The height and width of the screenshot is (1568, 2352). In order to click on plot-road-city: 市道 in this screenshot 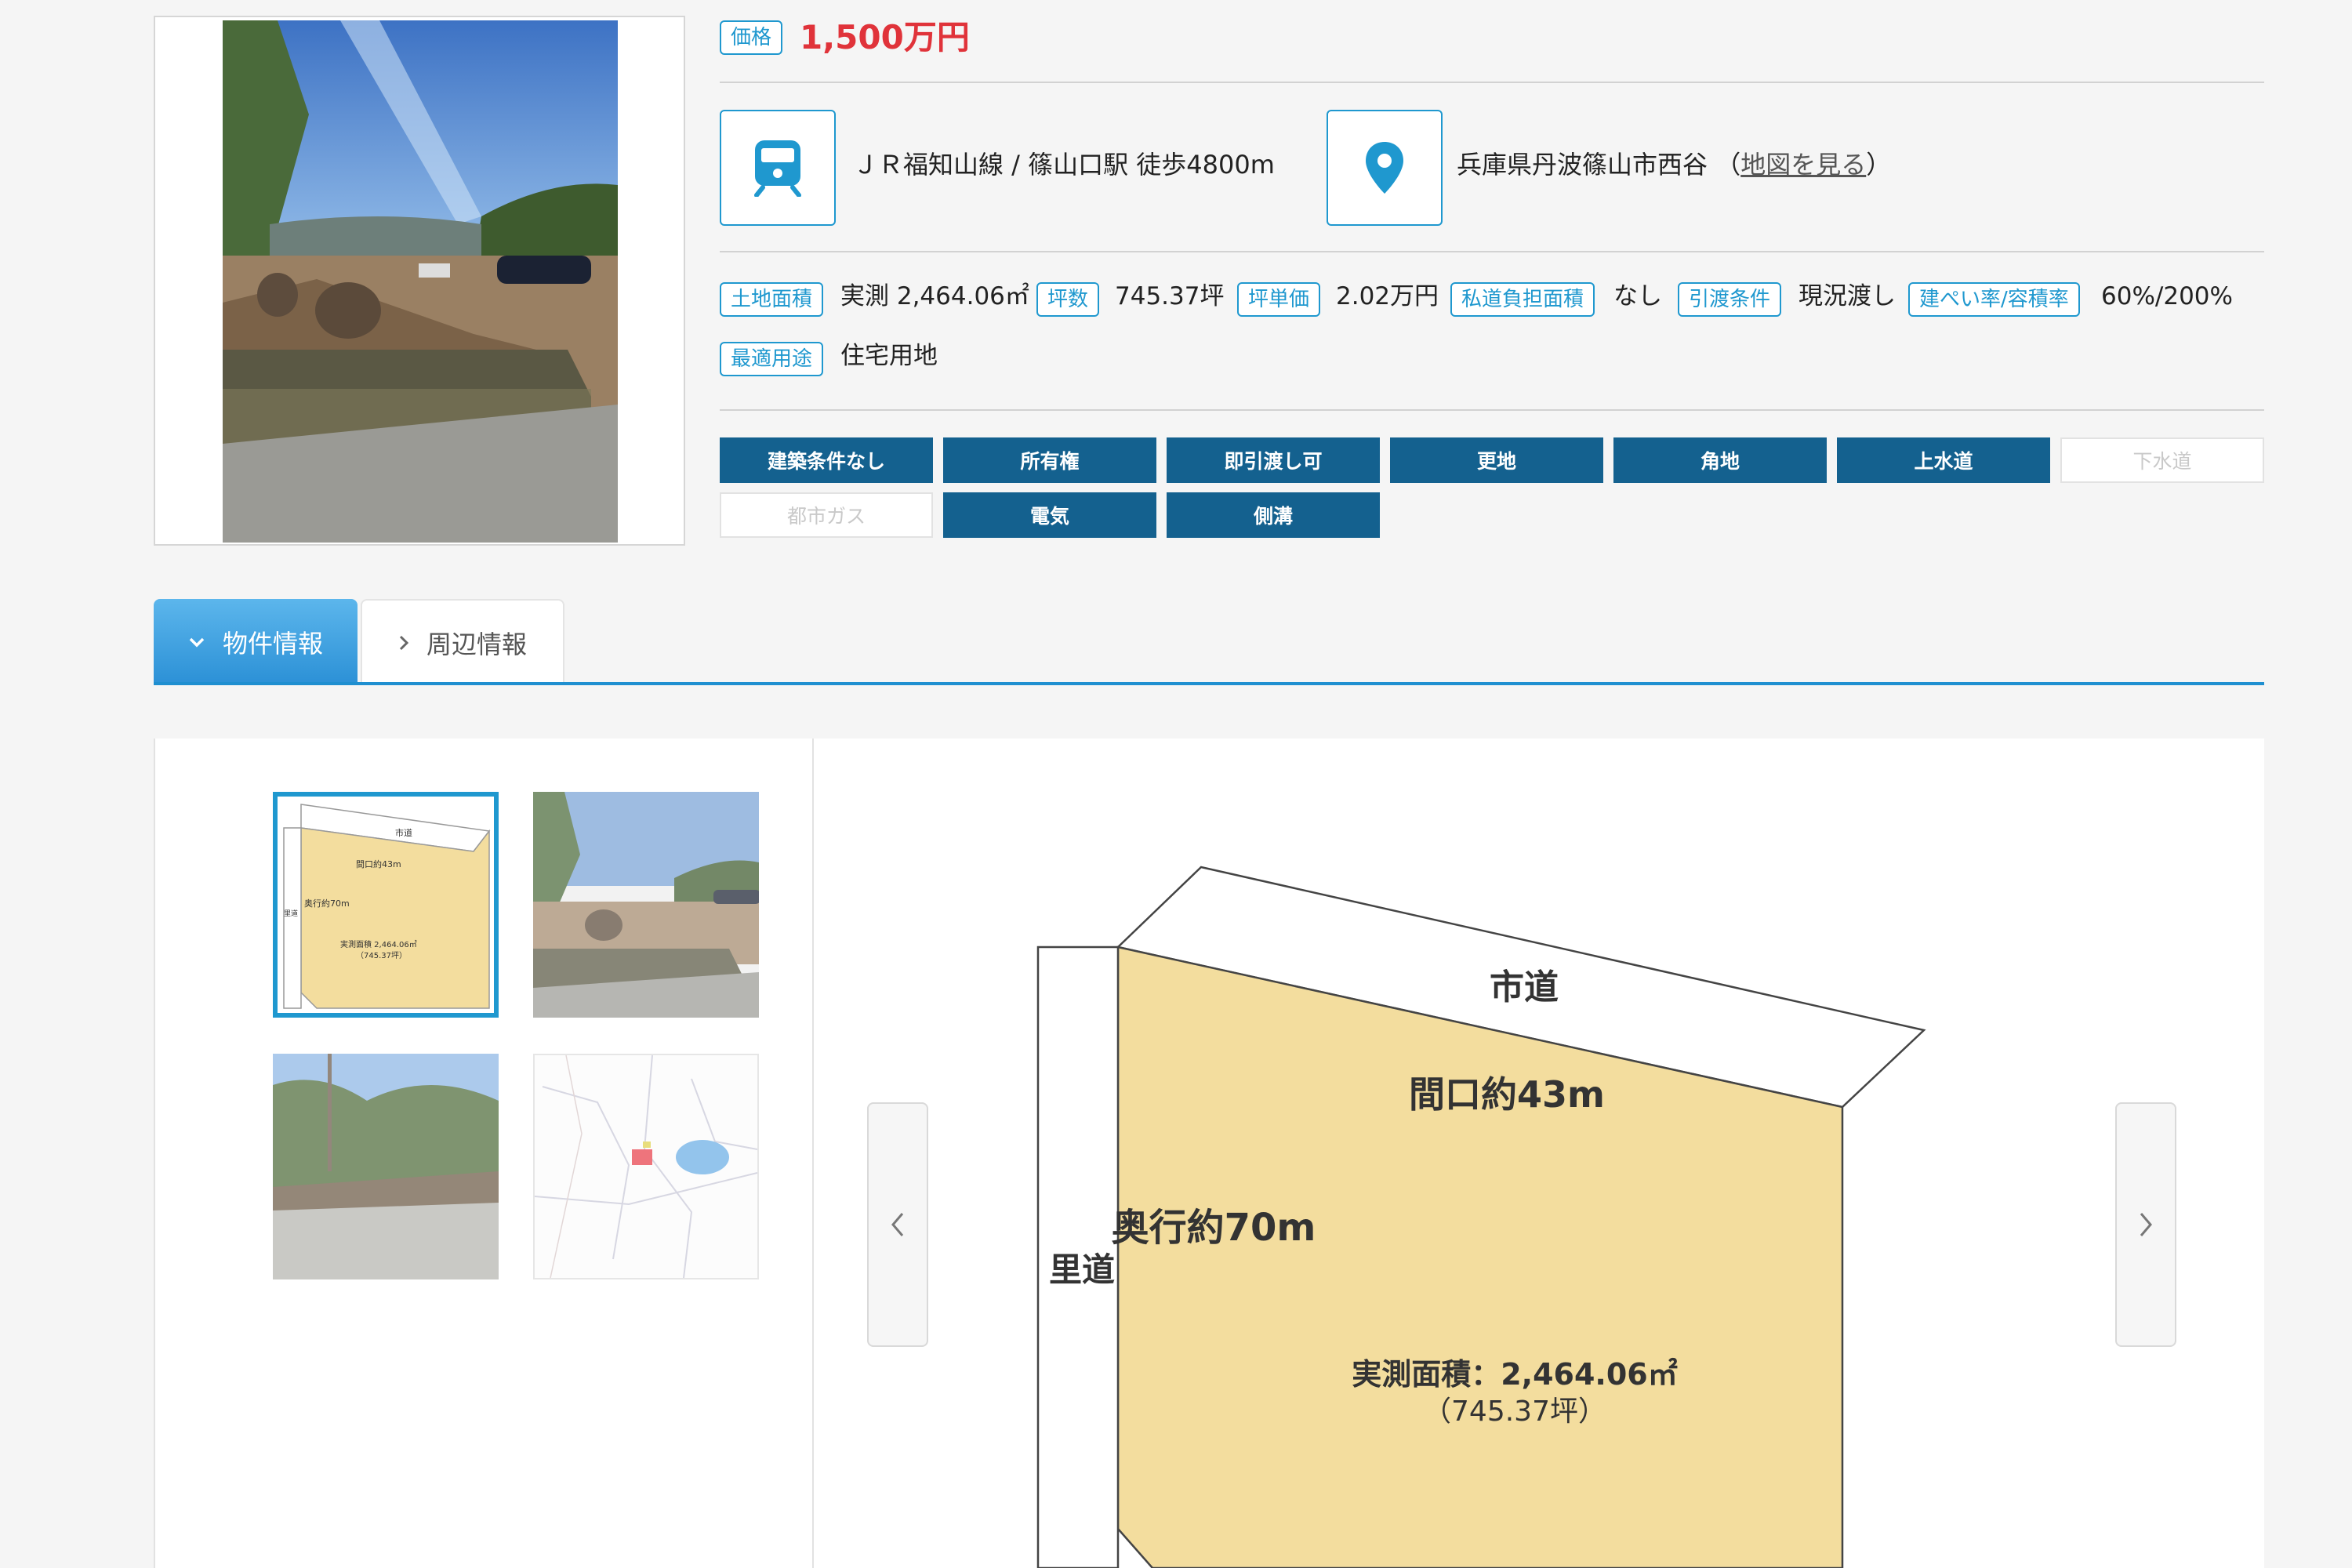, I will do `click(1524, 987)`.